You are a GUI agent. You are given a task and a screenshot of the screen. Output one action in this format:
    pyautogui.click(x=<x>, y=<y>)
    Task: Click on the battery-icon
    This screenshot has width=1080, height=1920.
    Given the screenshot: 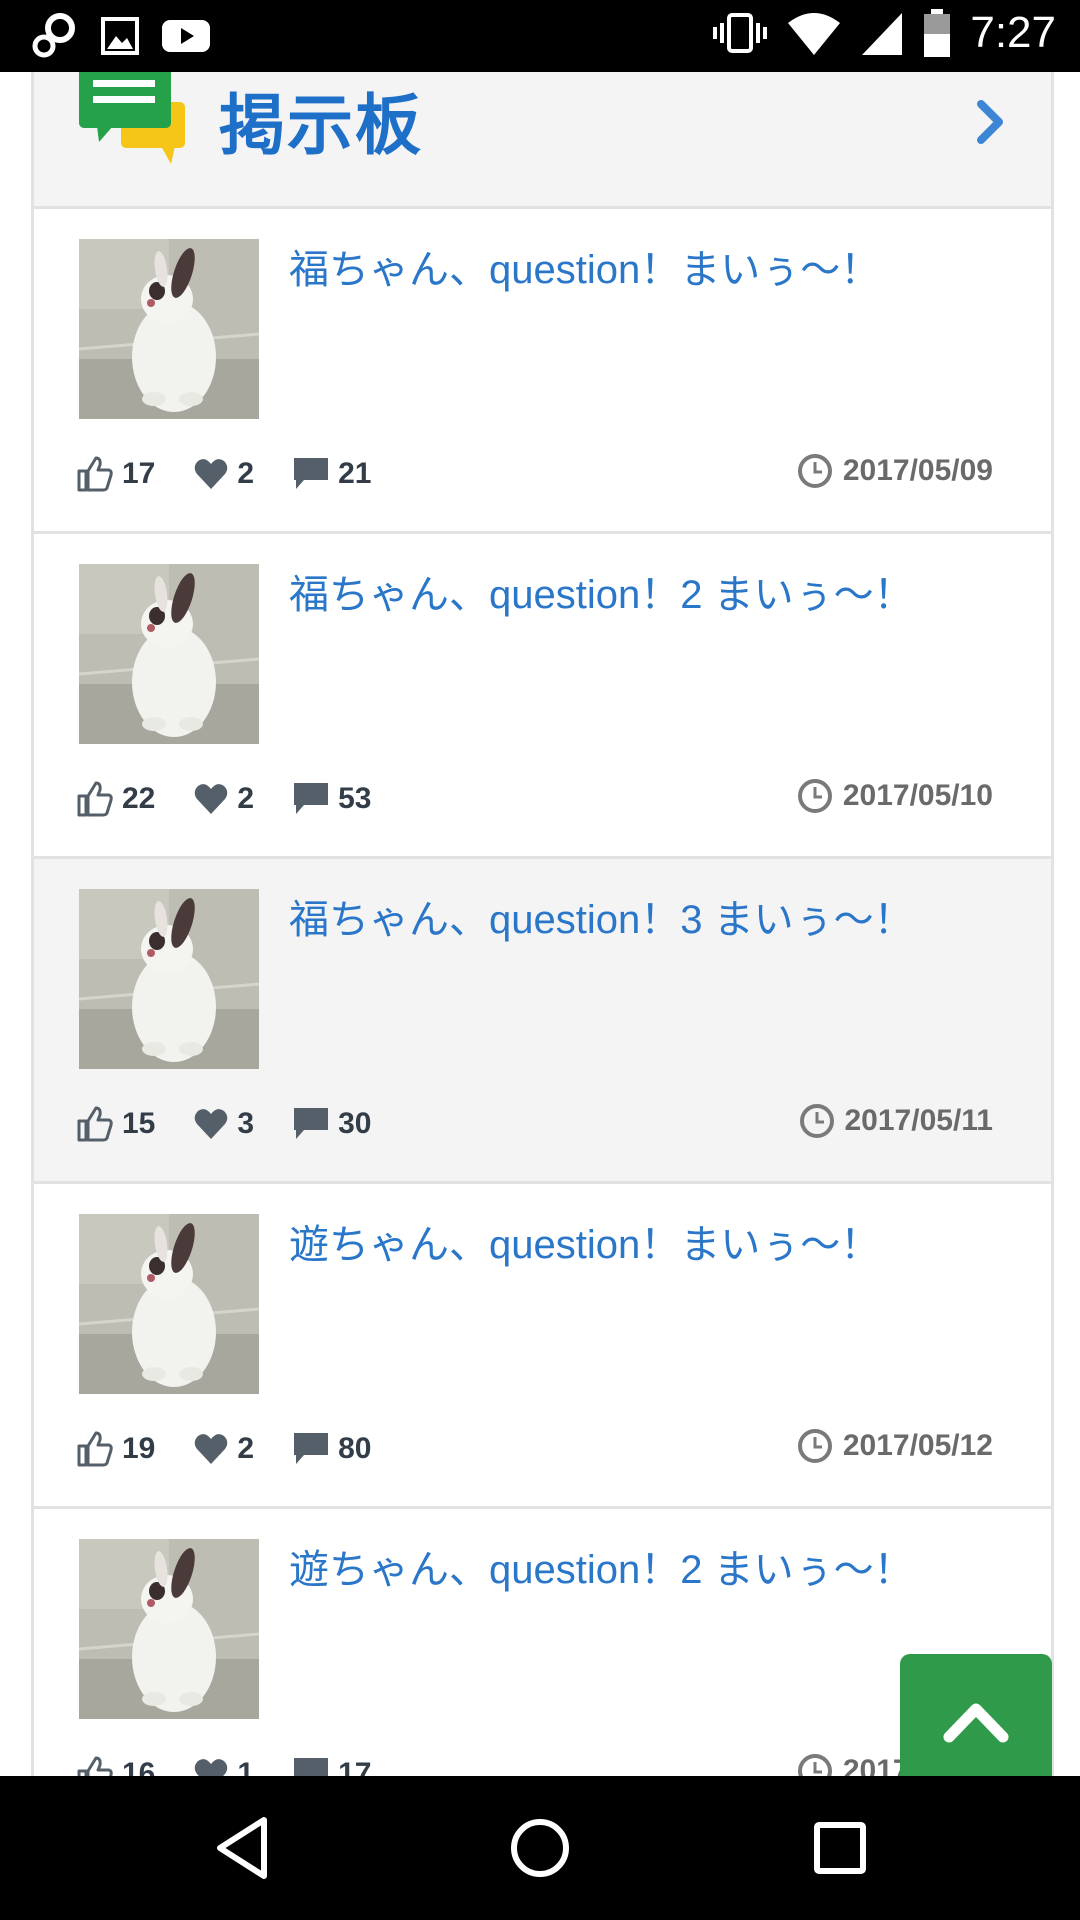 What is the action you would take?
    pyautogui.click(x=937, y=33)
    